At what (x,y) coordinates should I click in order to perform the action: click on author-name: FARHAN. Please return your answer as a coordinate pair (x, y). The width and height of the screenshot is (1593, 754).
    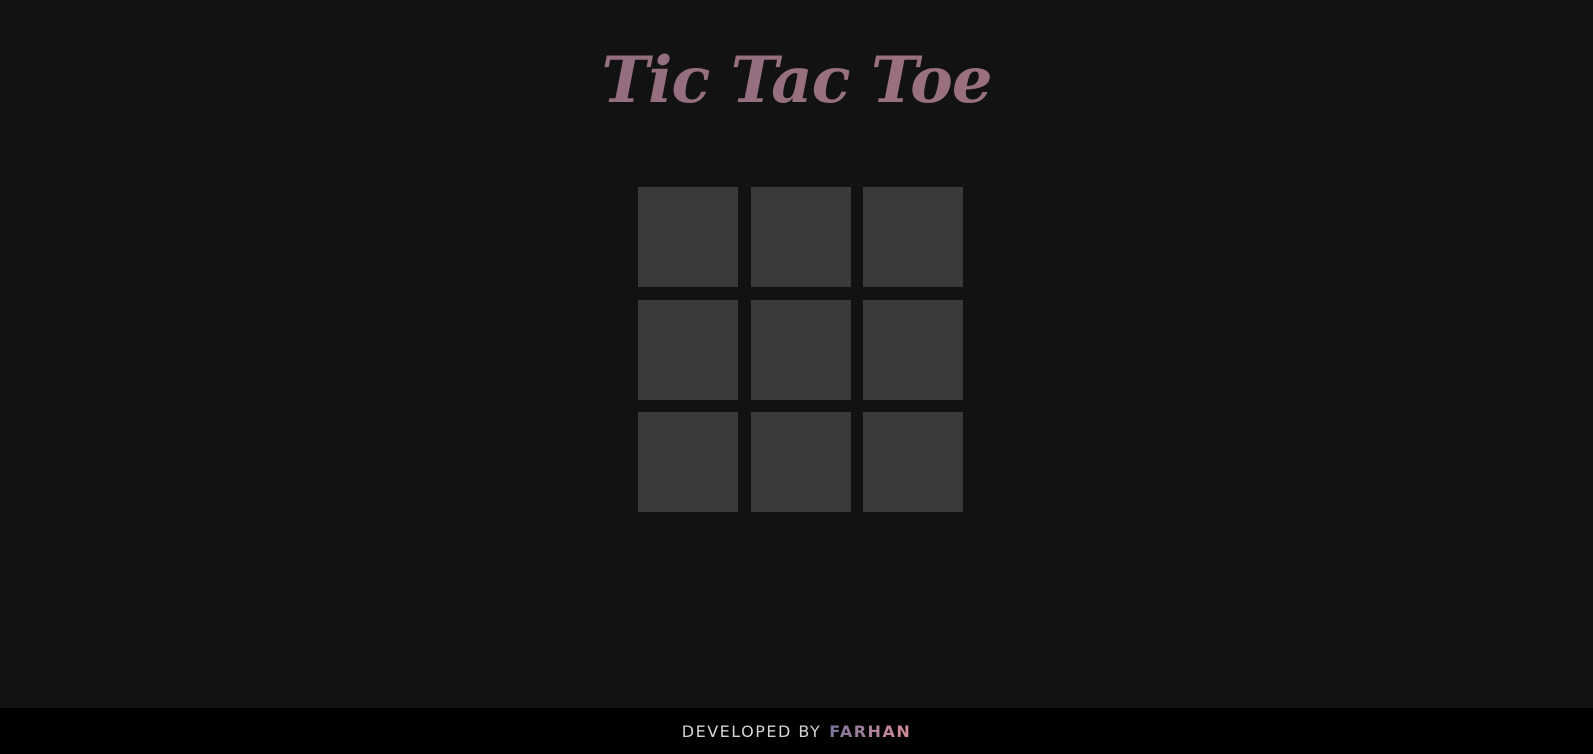
    Looking at the image, I should click on (870, 731).